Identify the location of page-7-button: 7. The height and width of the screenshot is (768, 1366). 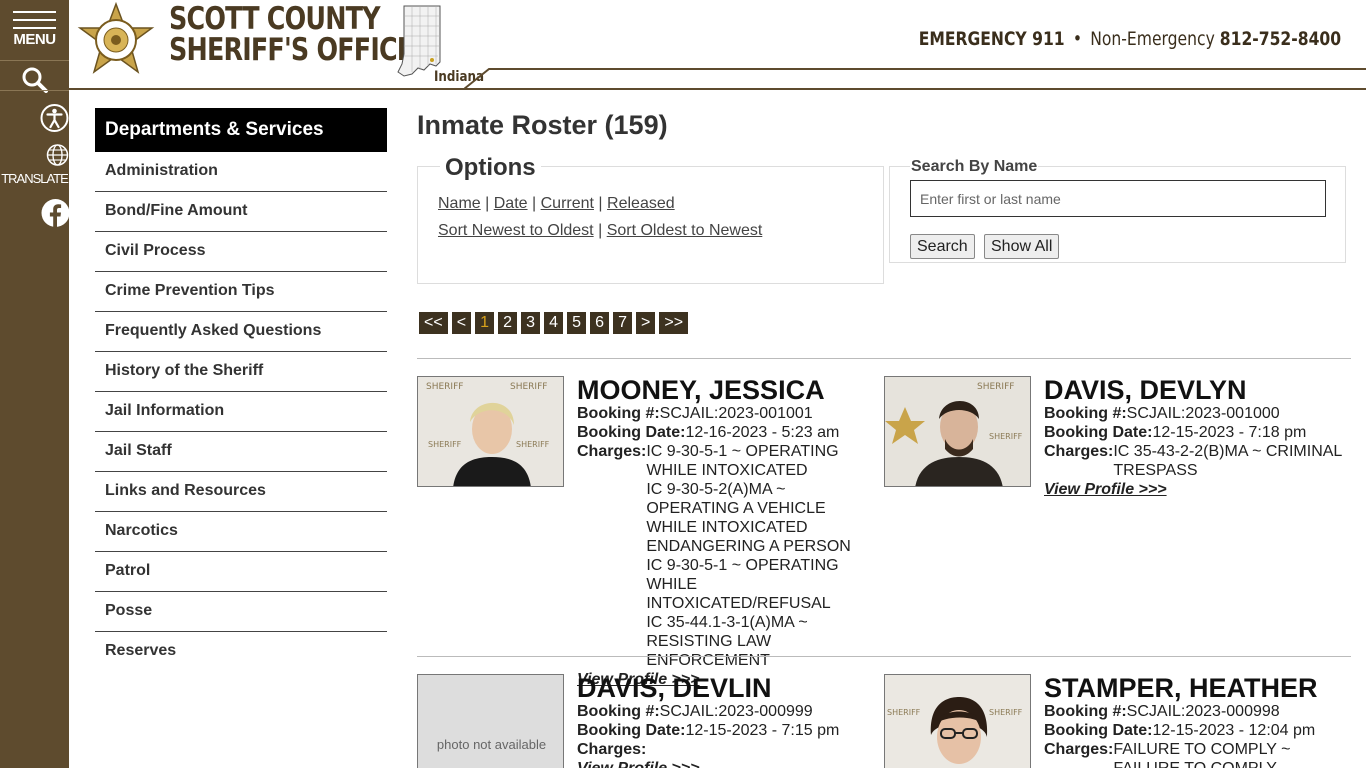
(623, 323).